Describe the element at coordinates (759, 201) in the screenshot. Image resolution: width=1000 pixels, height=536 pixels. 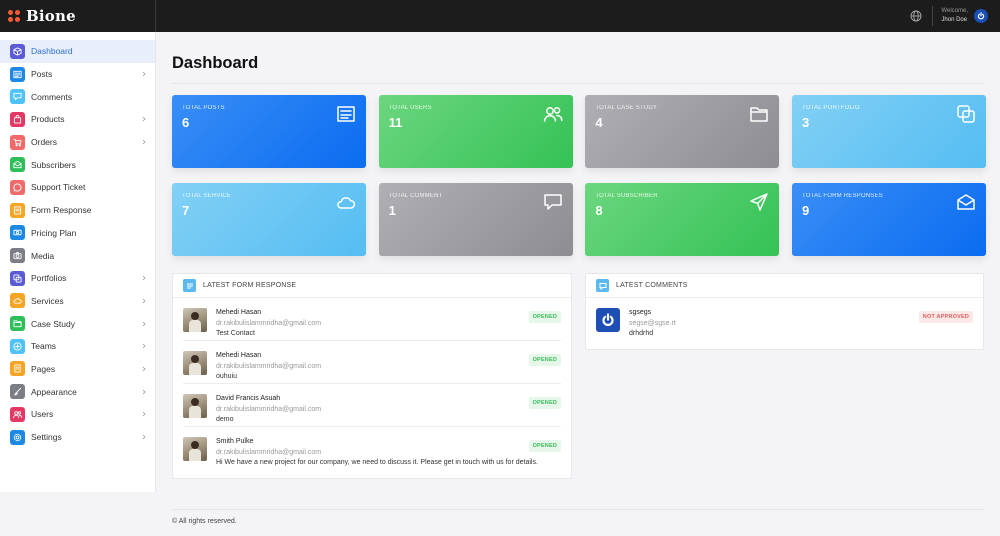
I see `send-icon` at that location.